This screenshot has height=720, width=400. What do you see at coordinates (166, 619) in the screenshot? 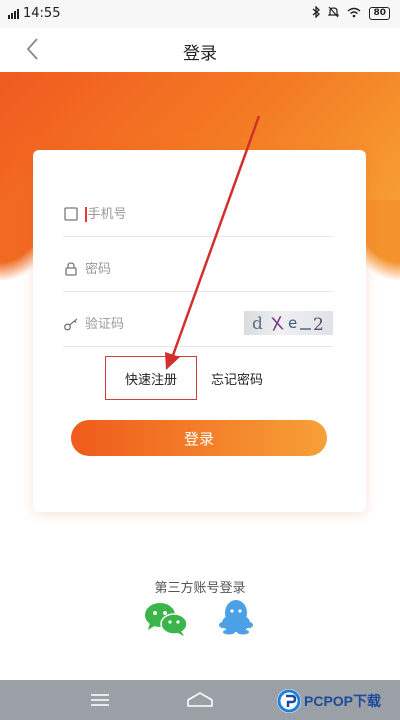
I see `wechat-icon` at bounding box center [166, 619].